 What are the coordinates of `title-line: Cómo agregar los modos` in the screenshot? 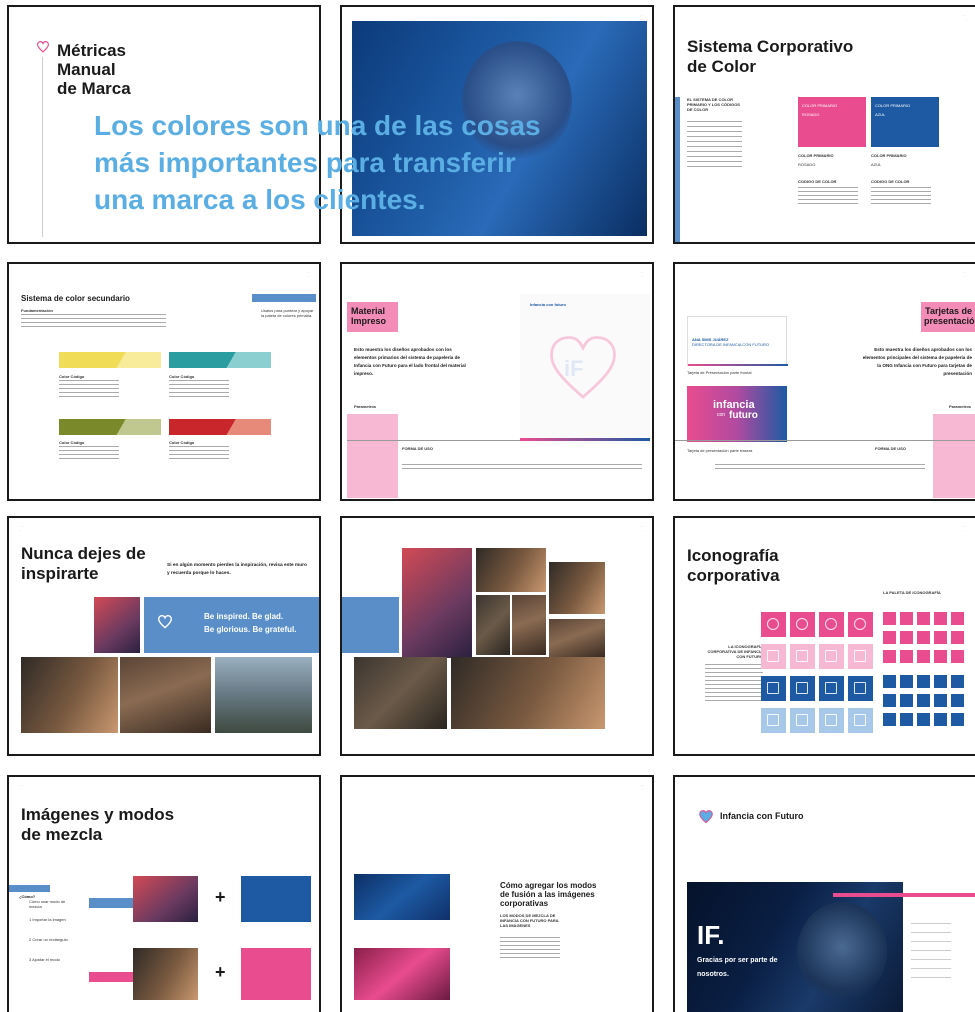 It's located at (548, 885).